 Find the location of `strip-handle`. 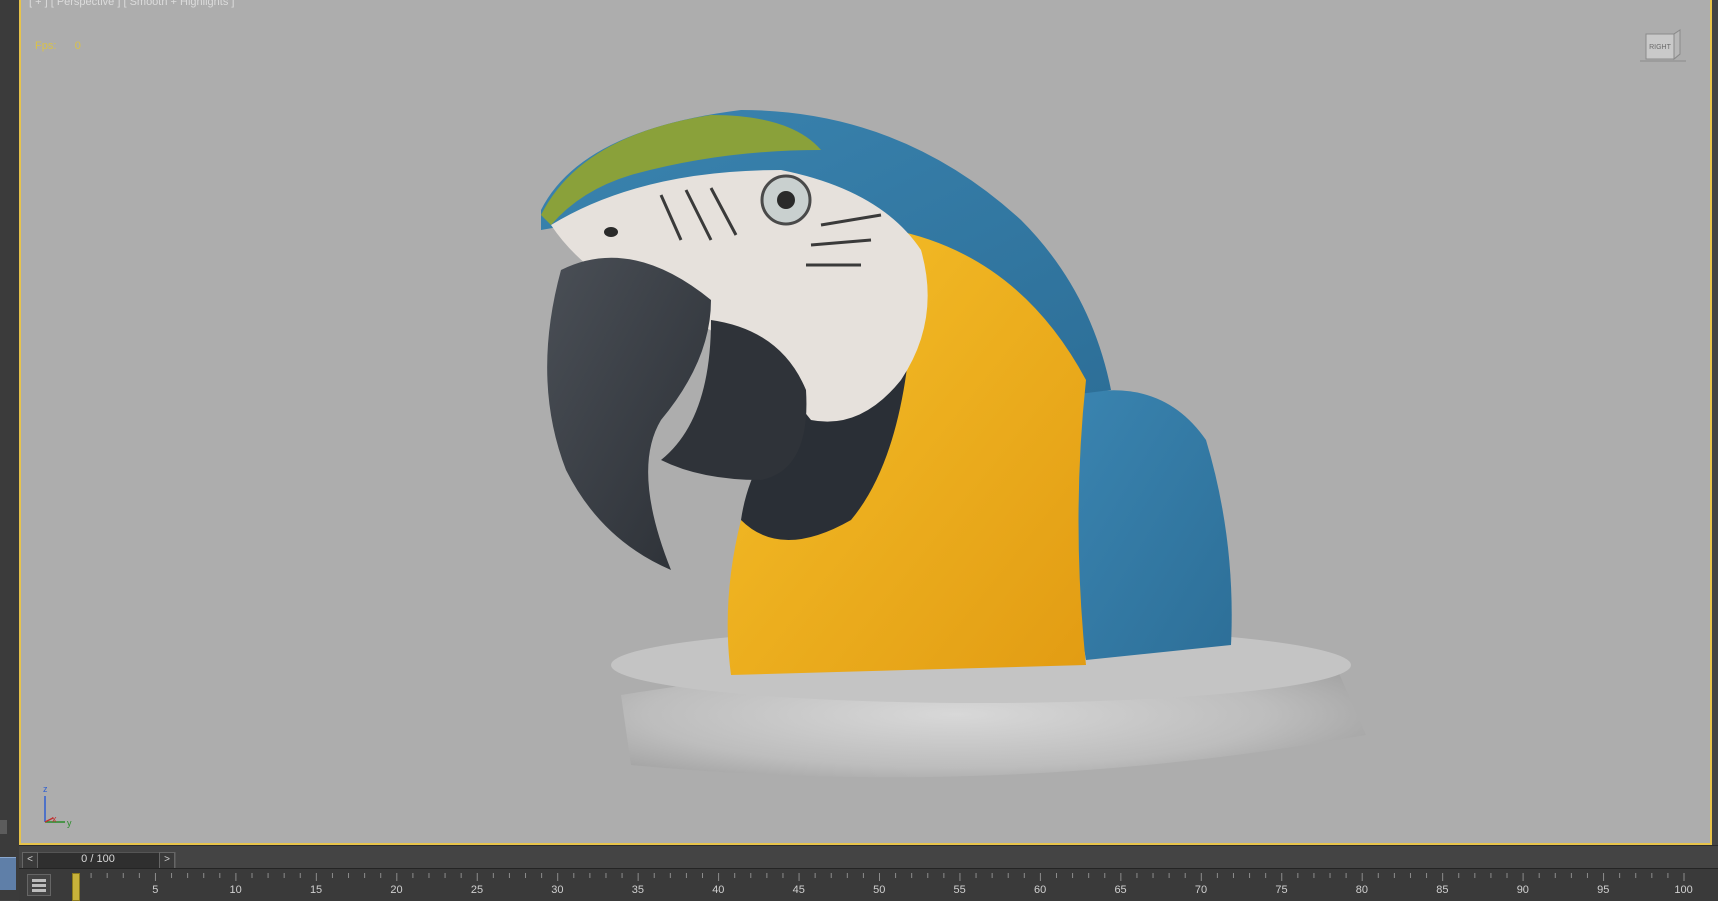

strip-handle is located at coordinates (8, 873).